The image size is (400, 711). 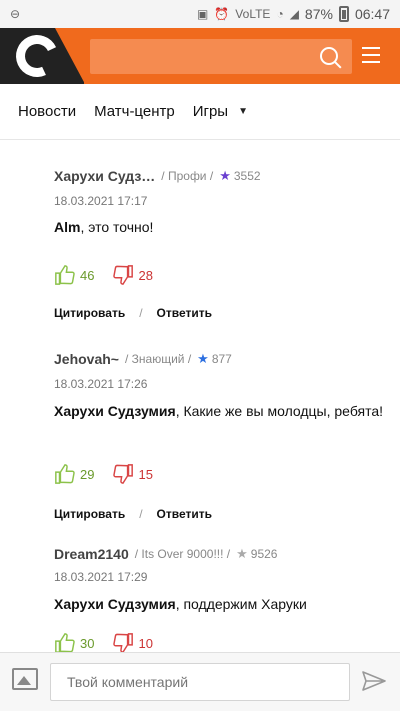 I want to click on dislike-count: 28, so click(x=145, y=275).